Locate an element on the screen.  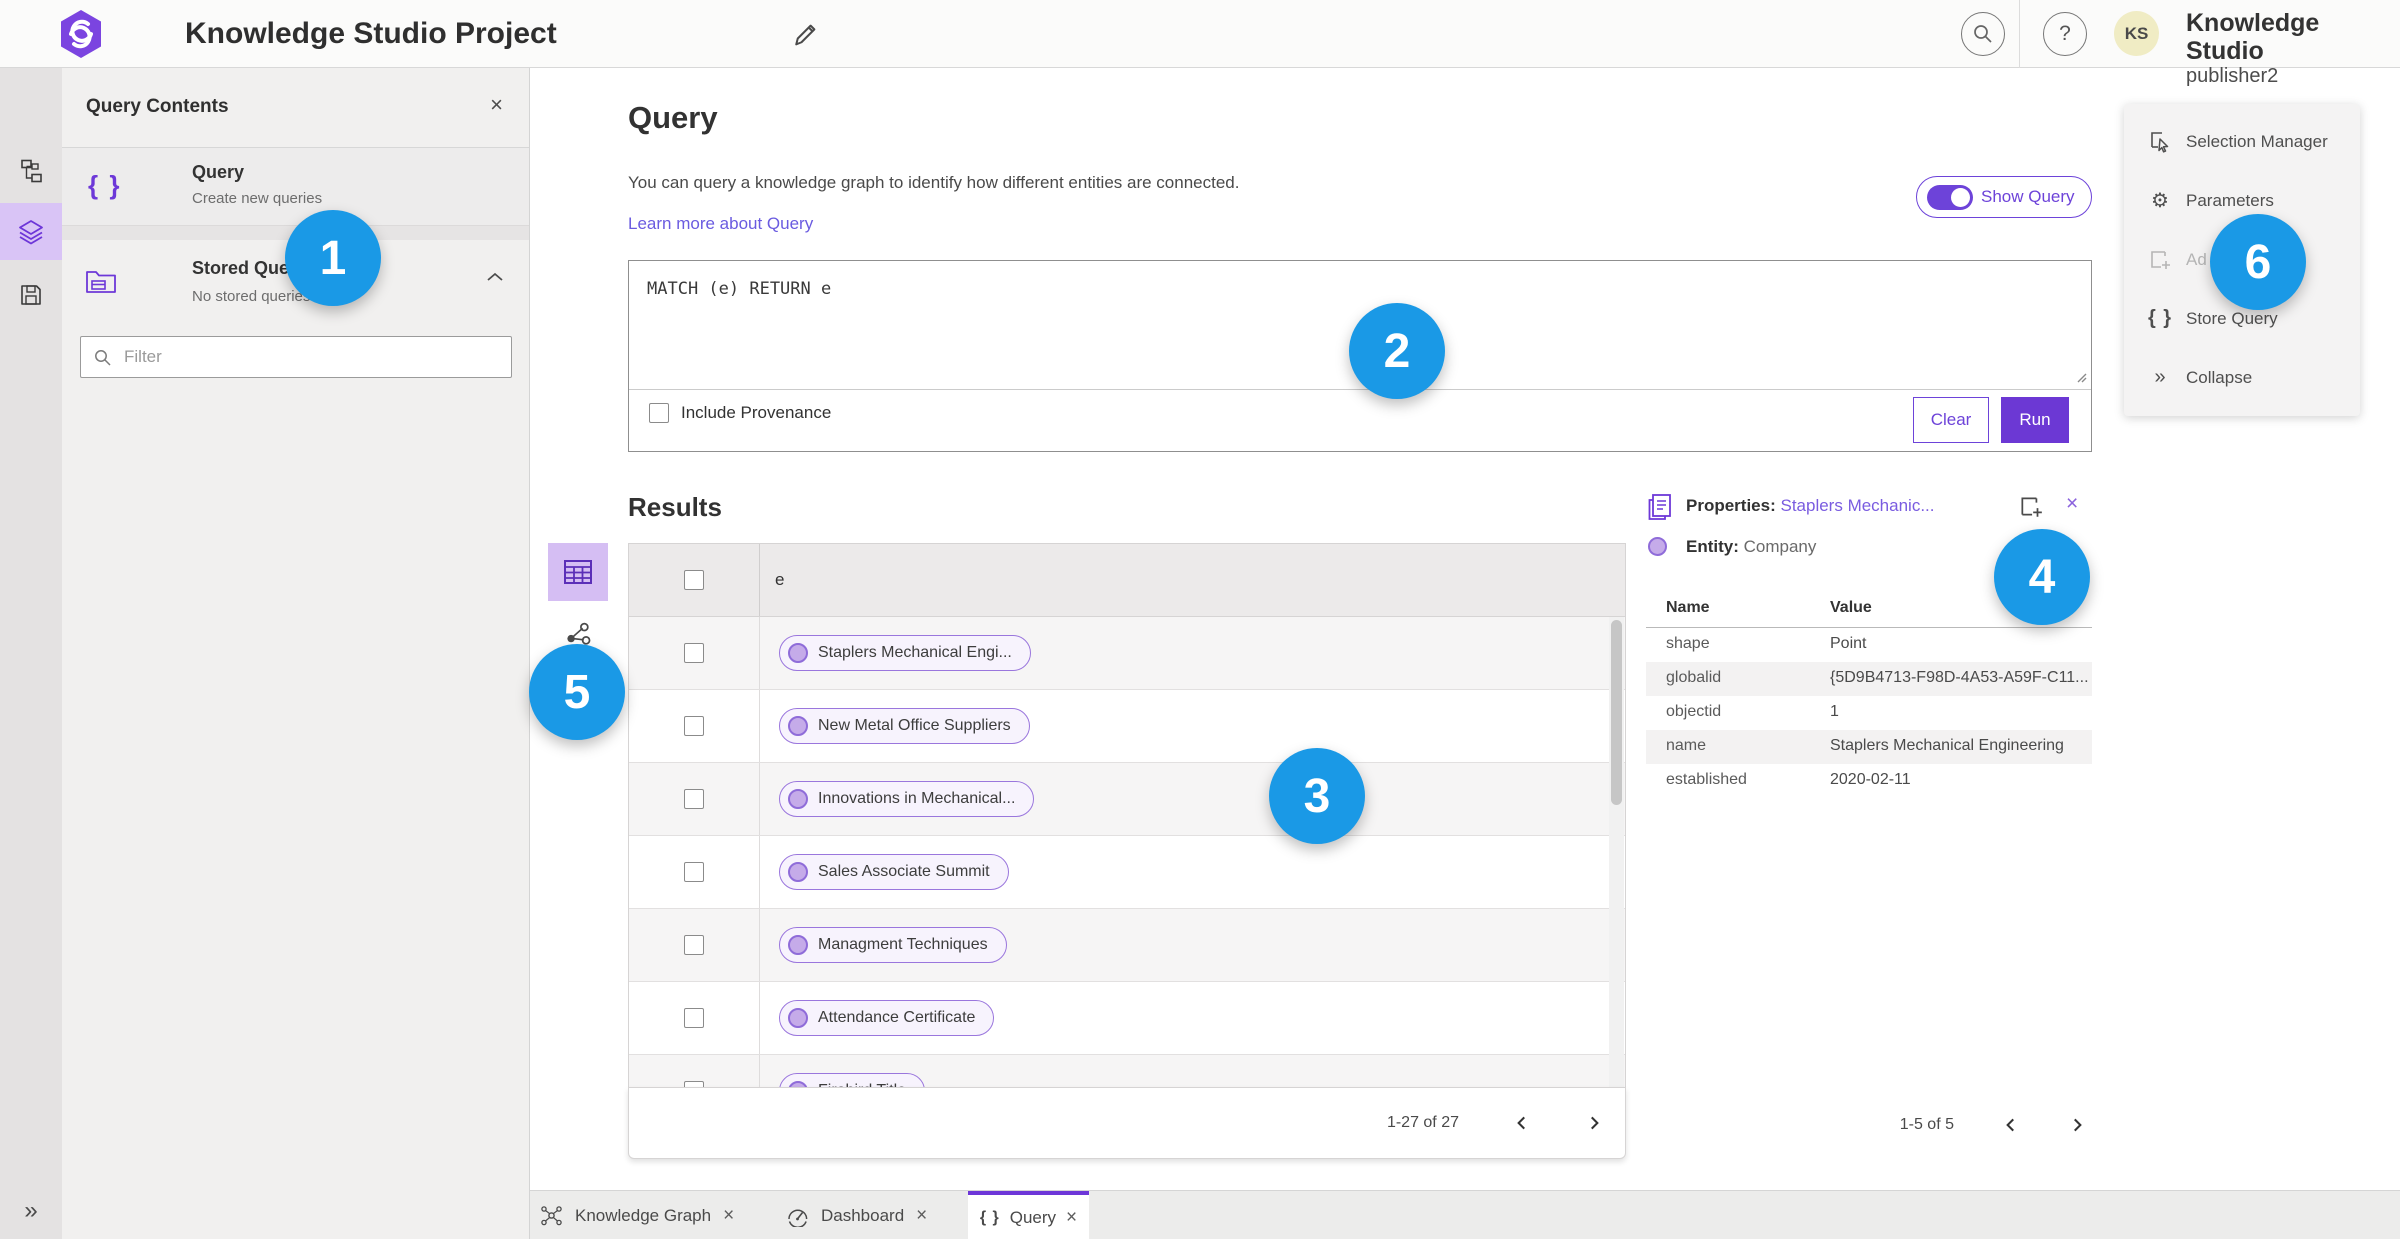
properties-header: Properties: Staplers Mechanic... × is located at coordinates (1869, 510).